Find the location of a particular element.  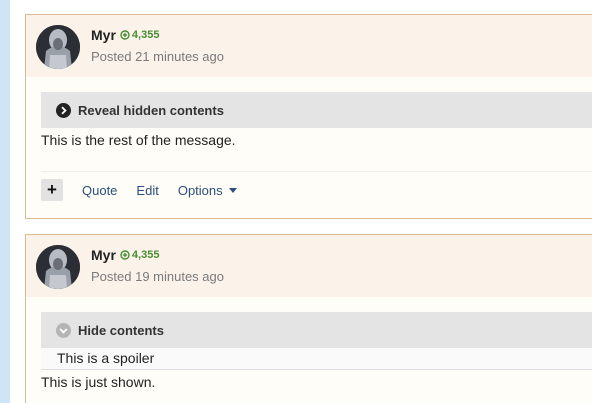

post-body-text: This is just shown. is located at coordinates (98, 382).